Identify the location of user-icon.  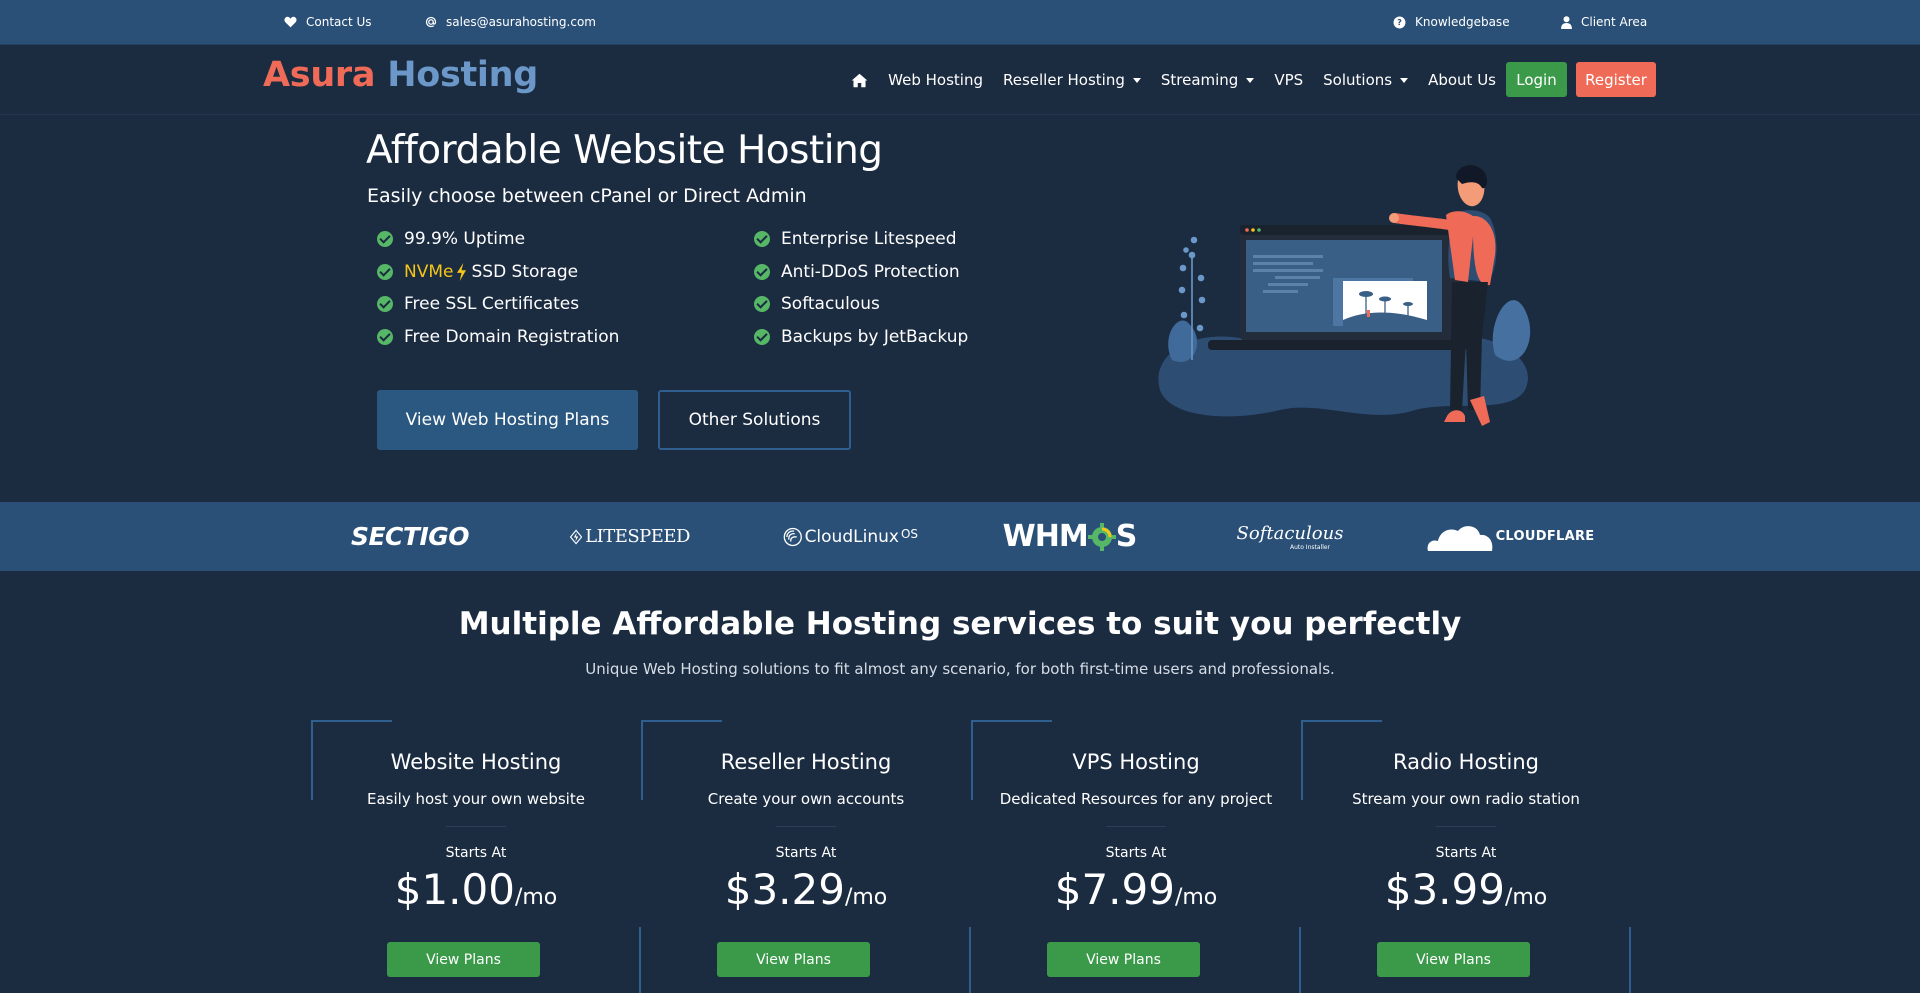
(1566, 22).